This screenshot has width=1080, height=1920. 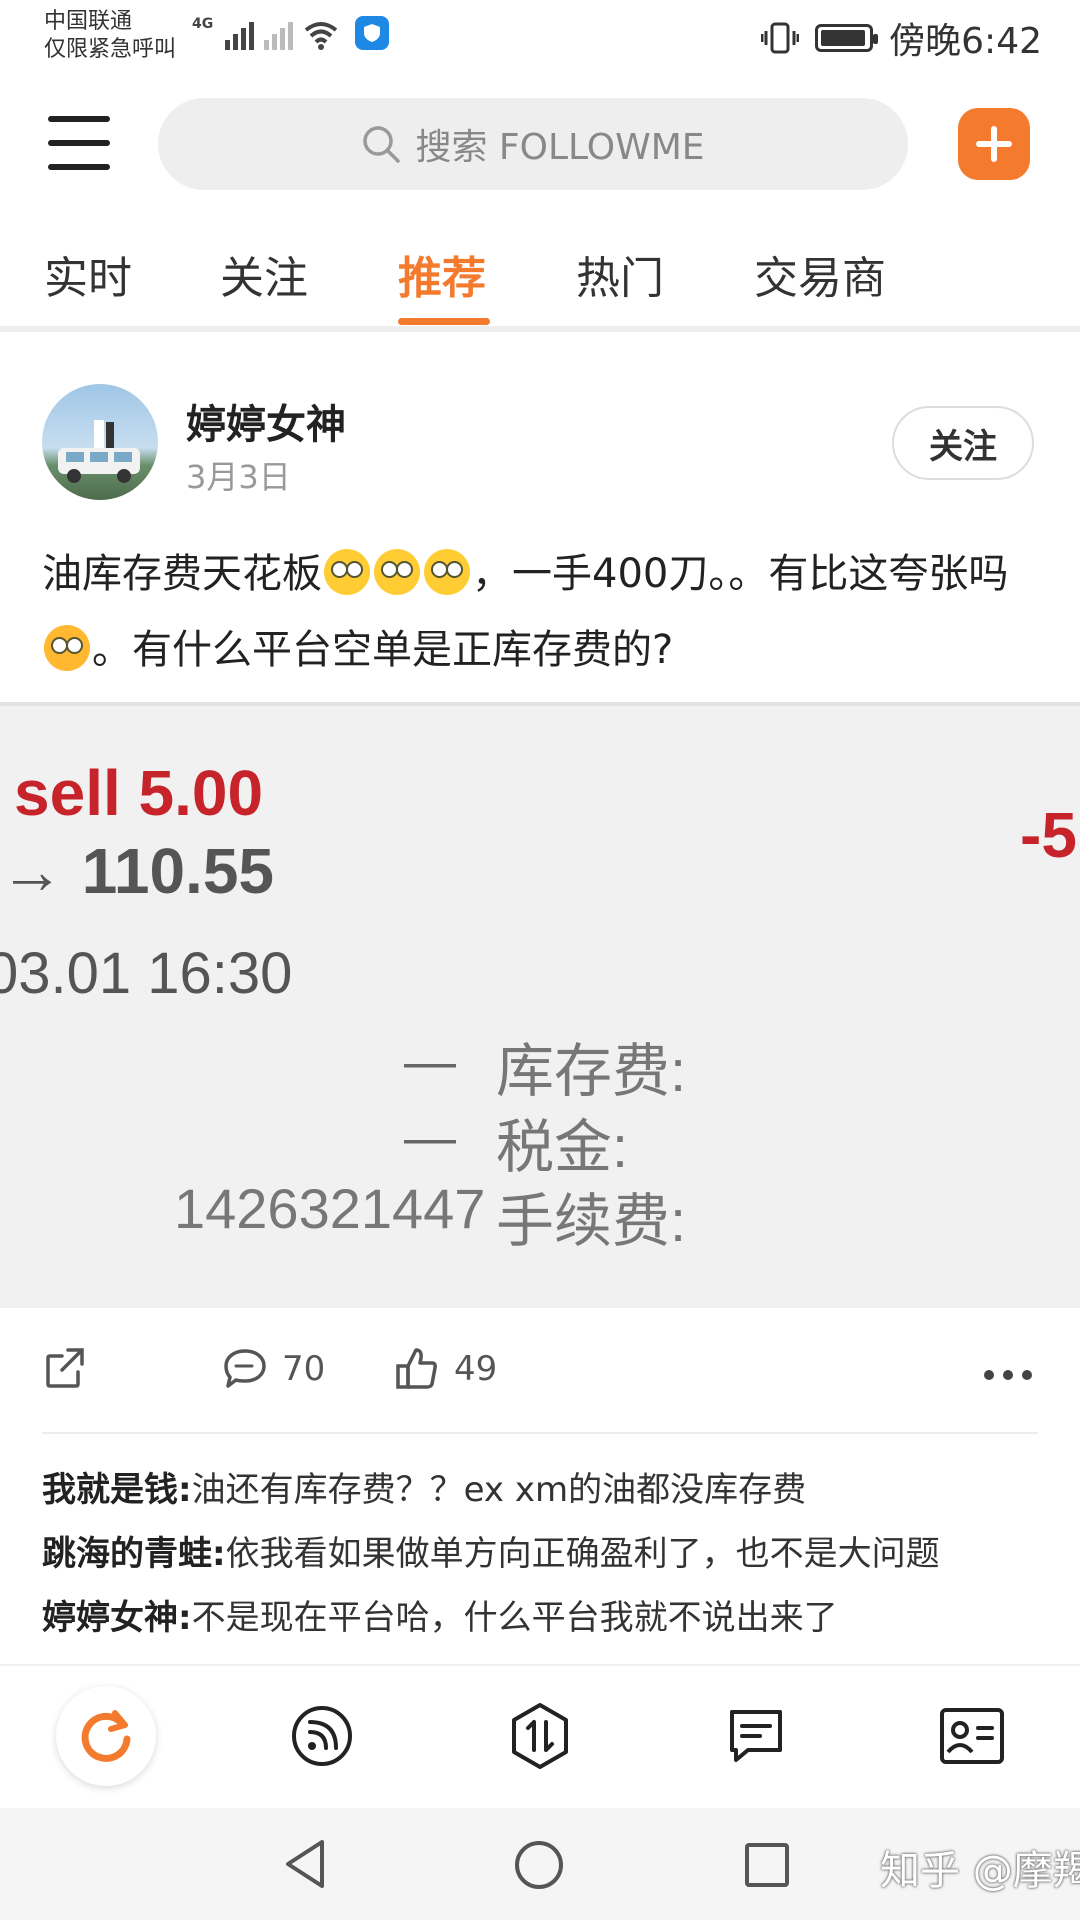 I want to click on add-post-button, so click(x=994, y=144).